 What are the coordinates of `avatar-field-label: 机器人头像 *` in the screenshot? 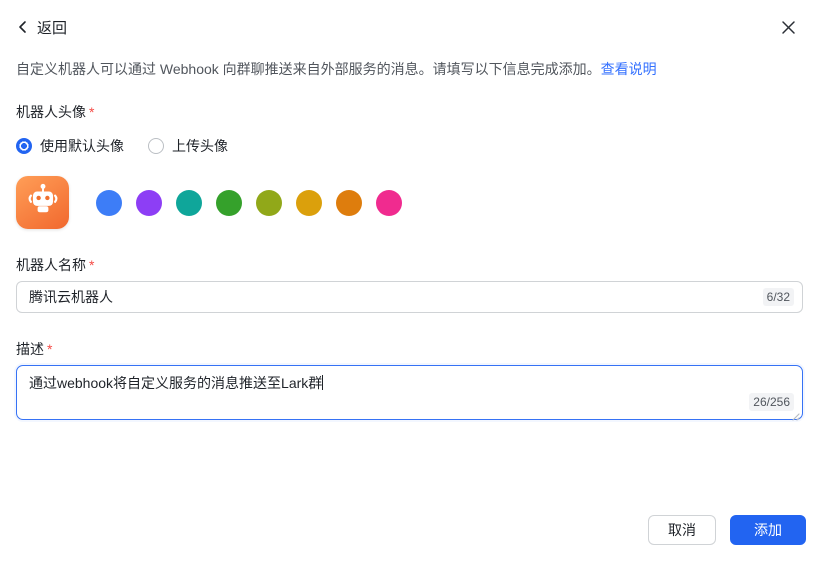 It's located at (409, 112).